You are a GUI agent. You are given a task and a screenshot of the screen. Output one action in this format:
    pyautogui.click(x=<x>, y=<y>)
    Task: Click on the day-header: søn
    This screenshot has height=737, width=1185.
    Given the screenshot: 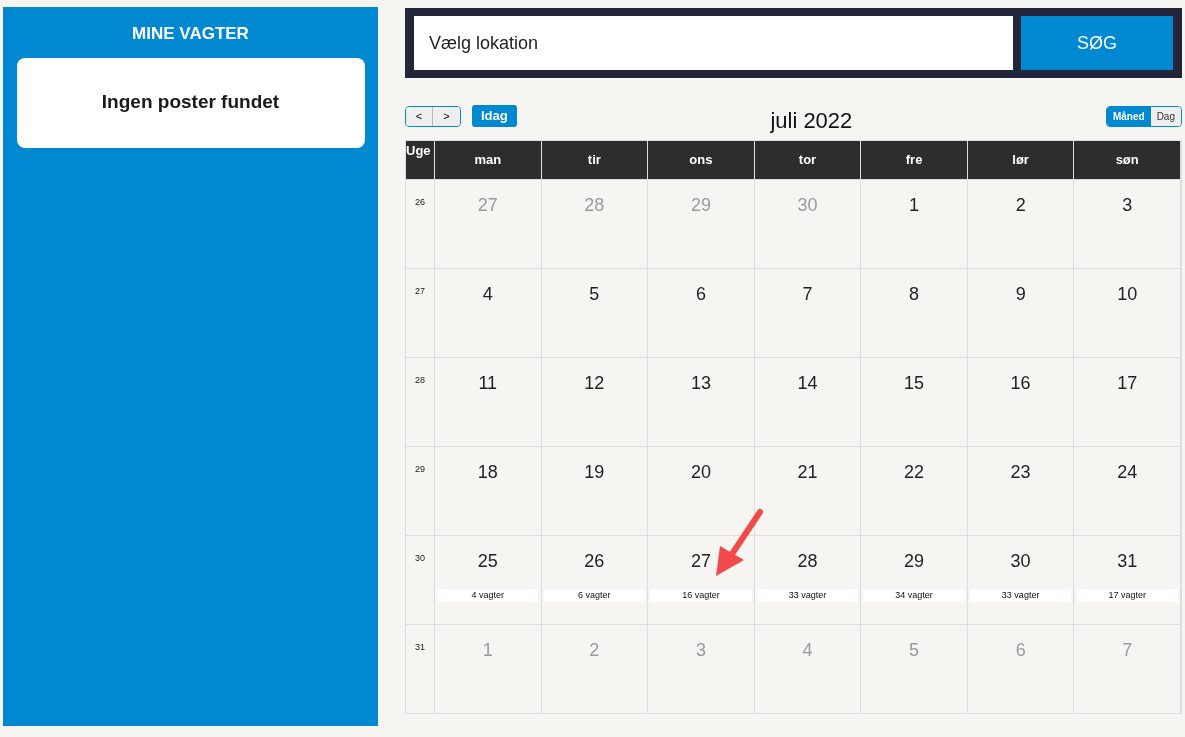 What is the action you would take?
    pyautogui.click(x=1127, y=160)
    